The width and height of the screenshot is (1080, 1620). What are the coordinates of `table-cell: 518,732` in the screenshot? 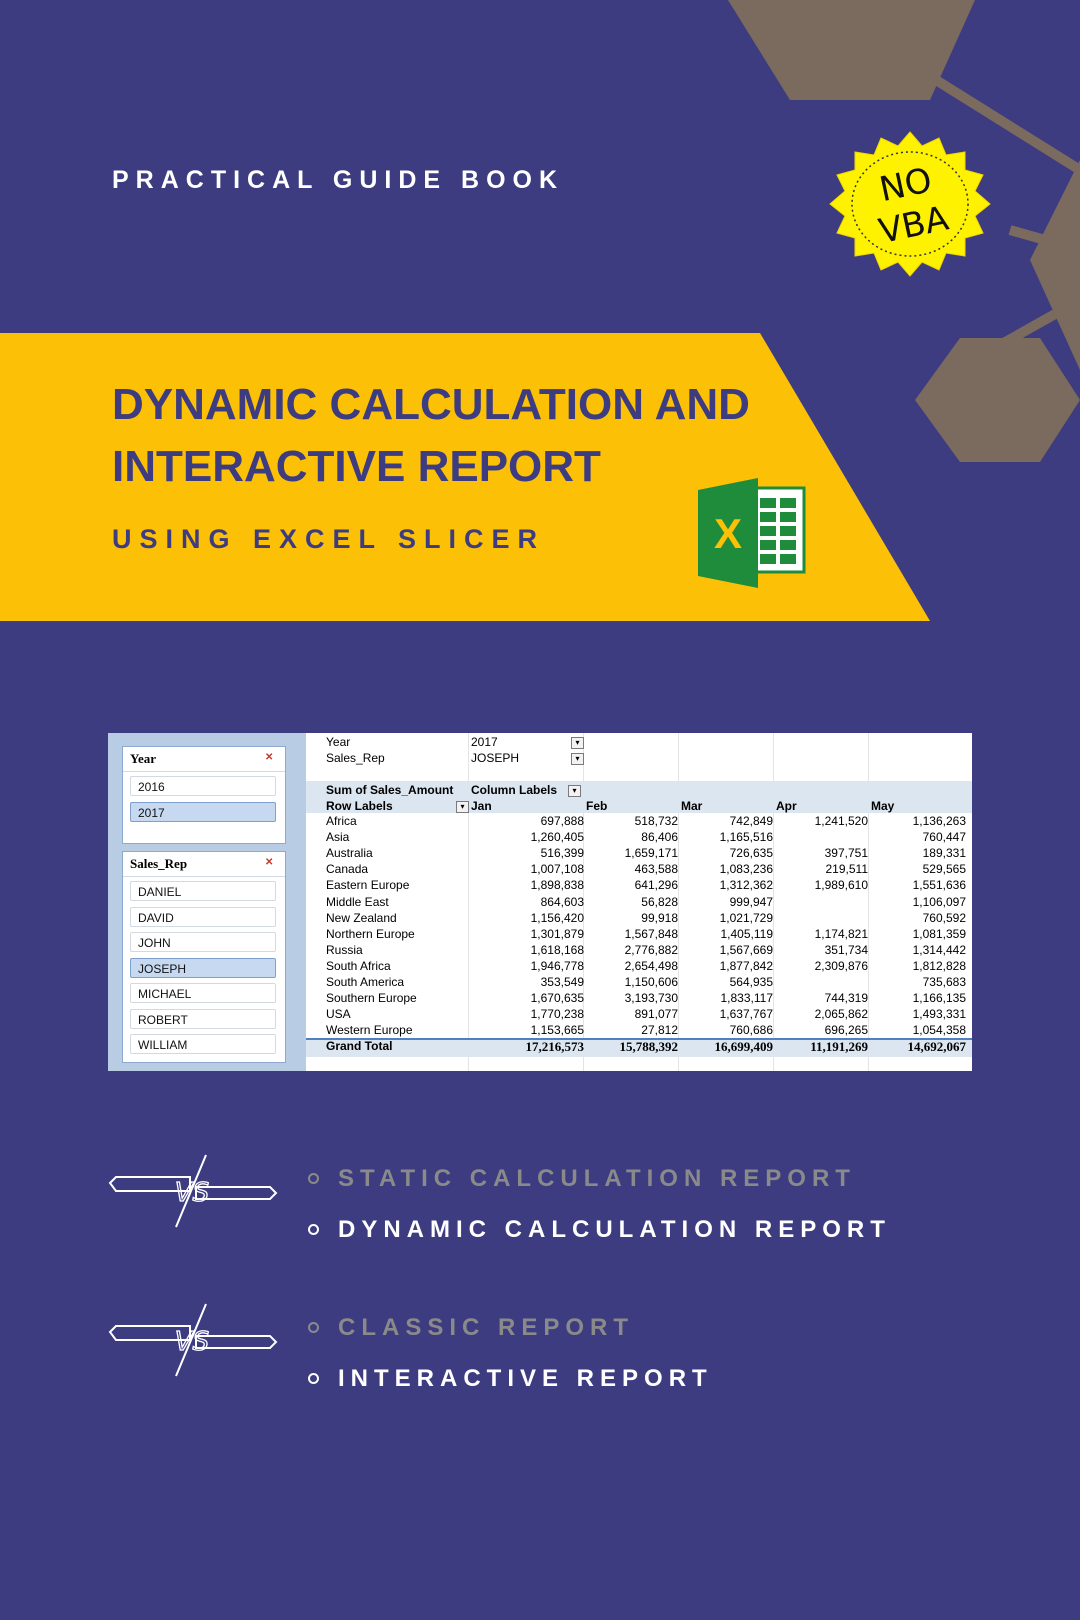 It's located at (656, 821).